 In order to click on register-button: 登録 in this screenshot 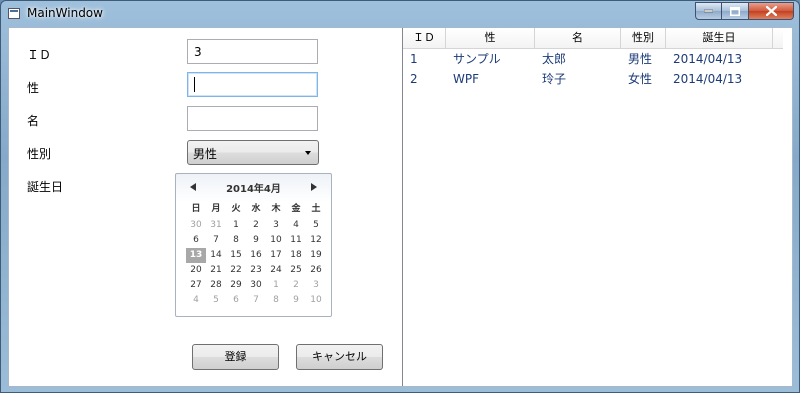, I will do `click(235, 357)`.